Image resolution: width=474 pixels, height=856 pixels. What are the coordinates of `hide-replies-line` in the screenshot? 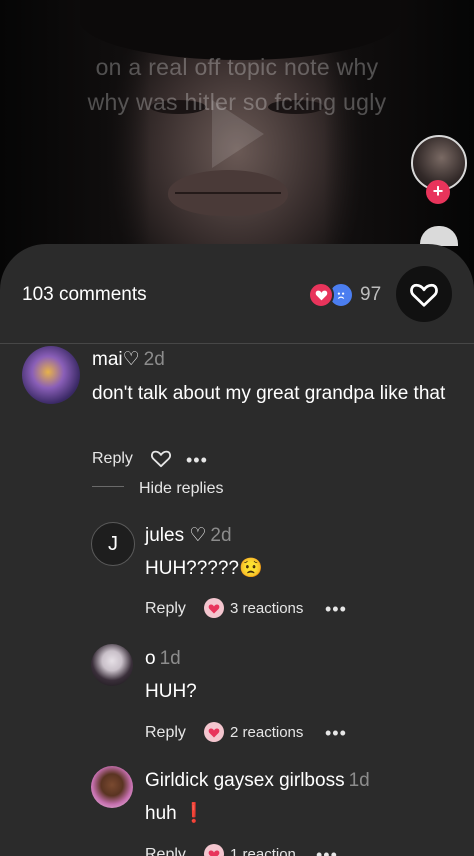 It's located at (108, 486).